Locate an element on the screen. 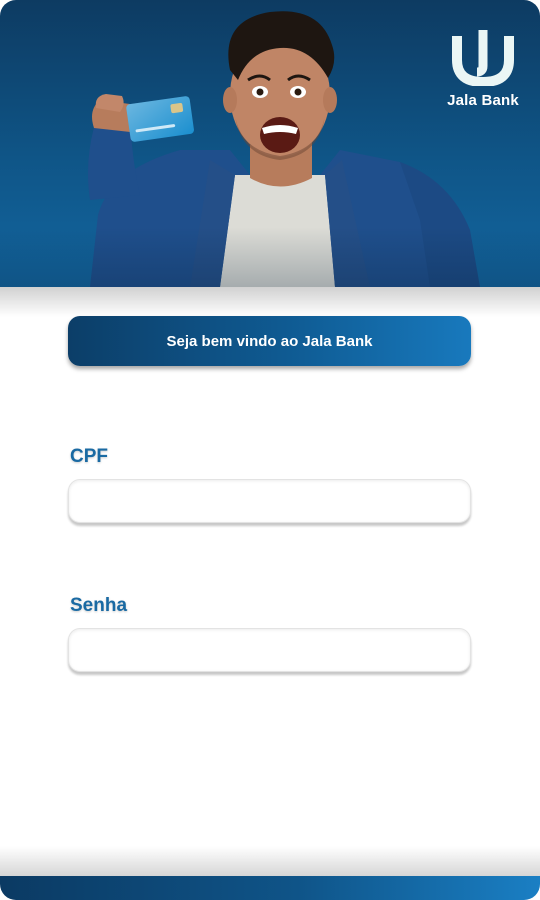 This screenshot has height=900, width=540. cpf-label: CPF is located at coordinates (89, 456).